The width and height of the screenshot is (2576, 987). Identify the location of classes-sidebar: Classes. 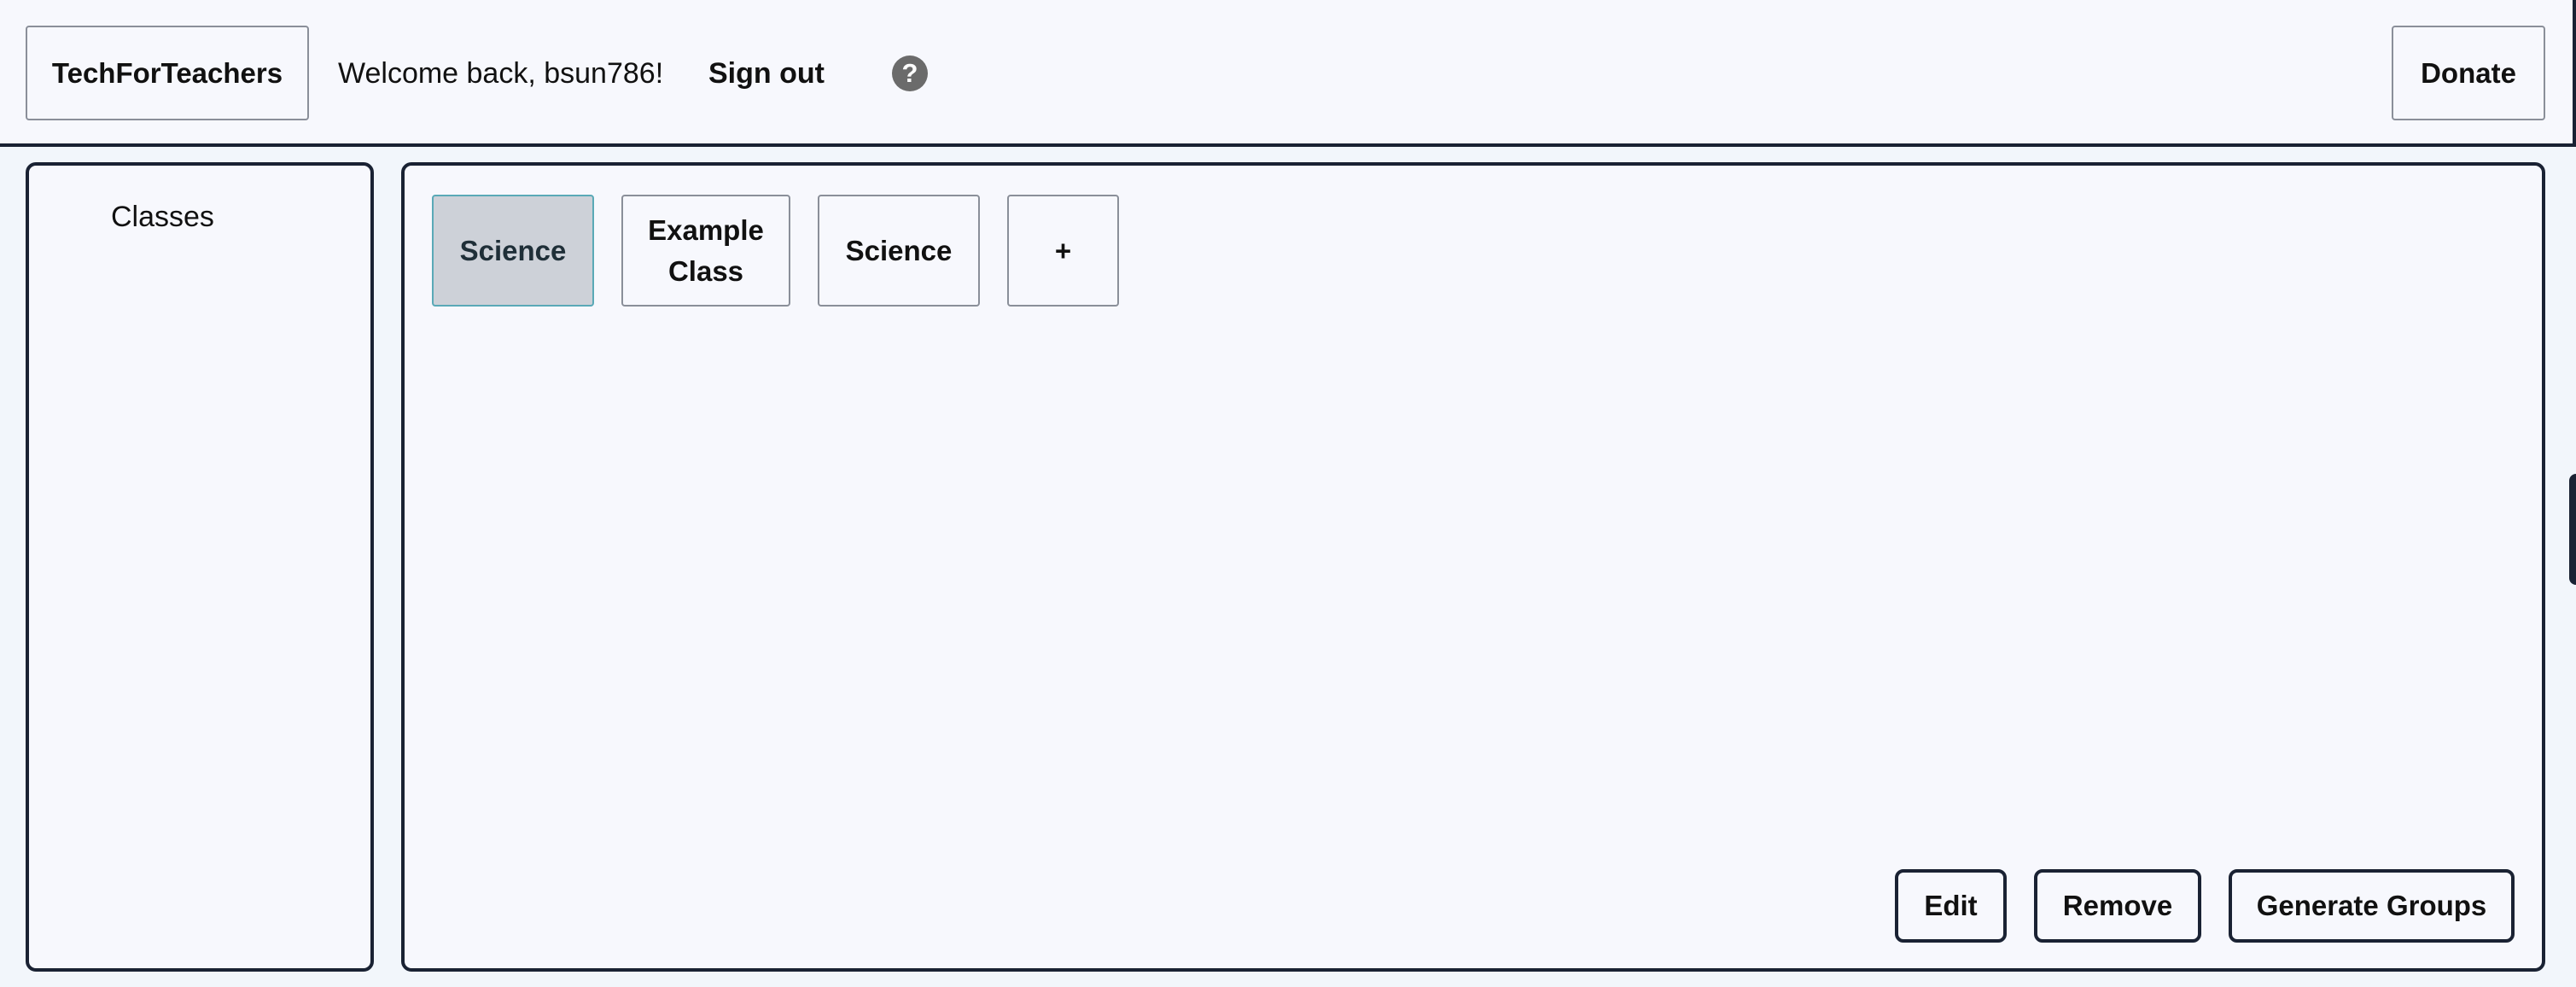
(200, 567).